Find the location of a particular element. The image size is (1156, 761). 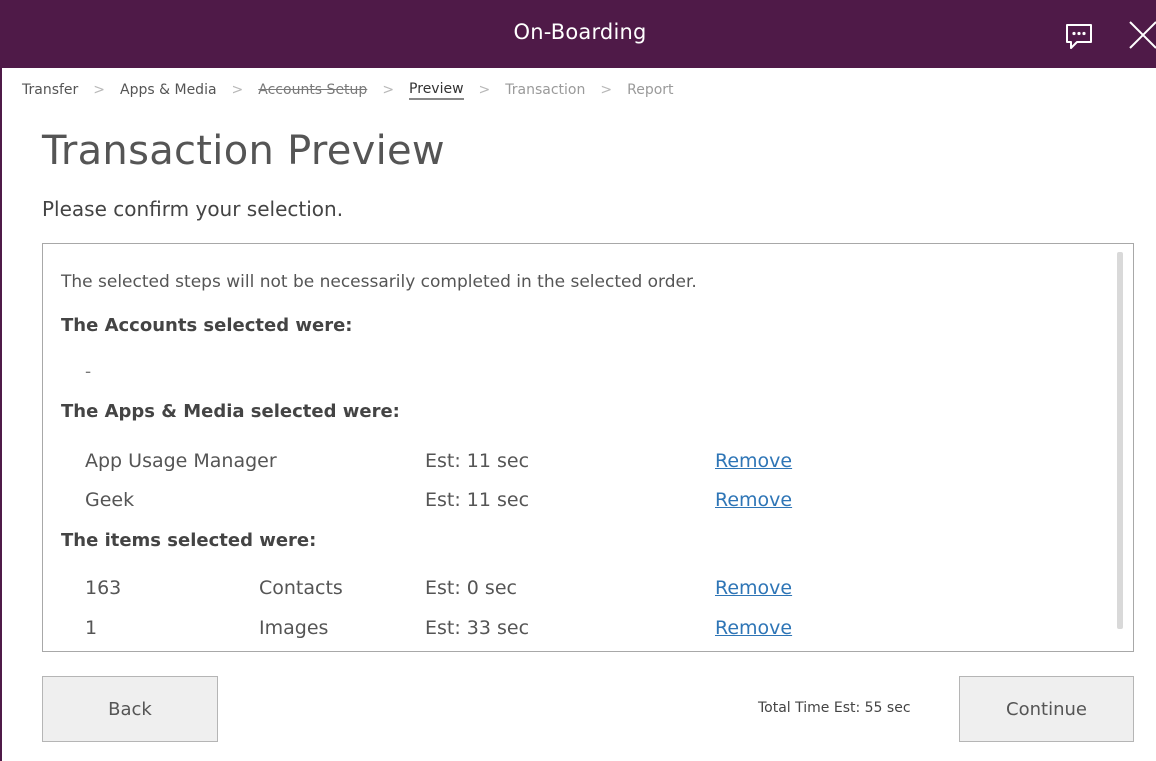

item-type: Images is located at coordinates (294, 628).